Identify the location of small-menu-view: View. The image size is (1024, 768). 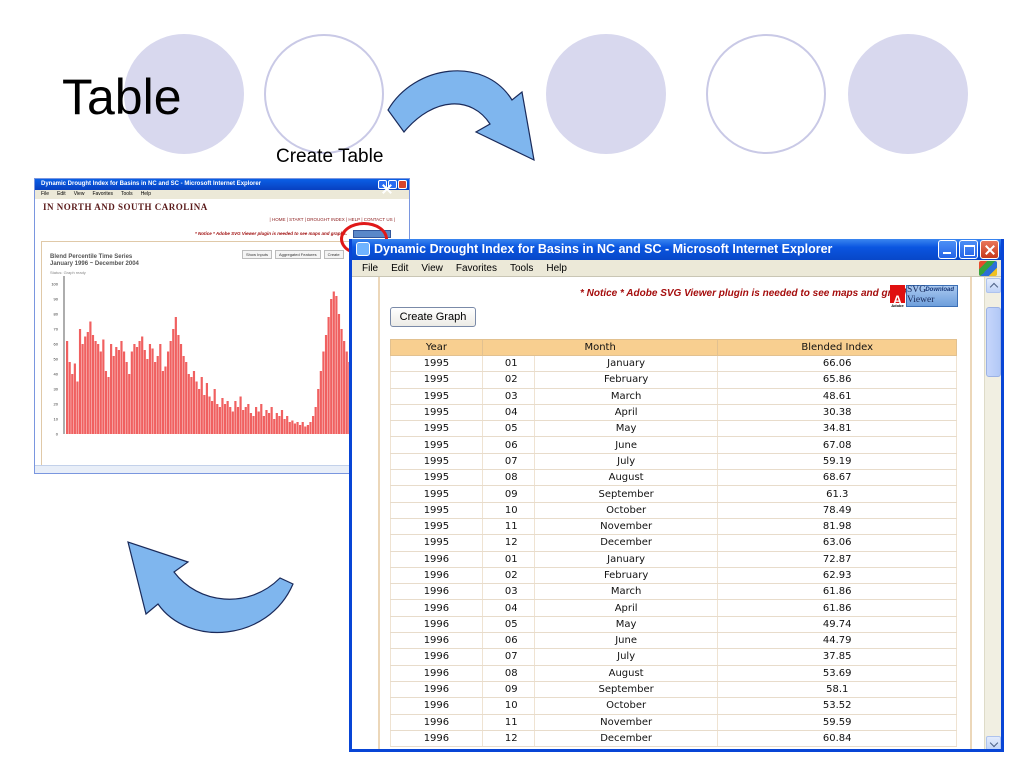
(79, 194).